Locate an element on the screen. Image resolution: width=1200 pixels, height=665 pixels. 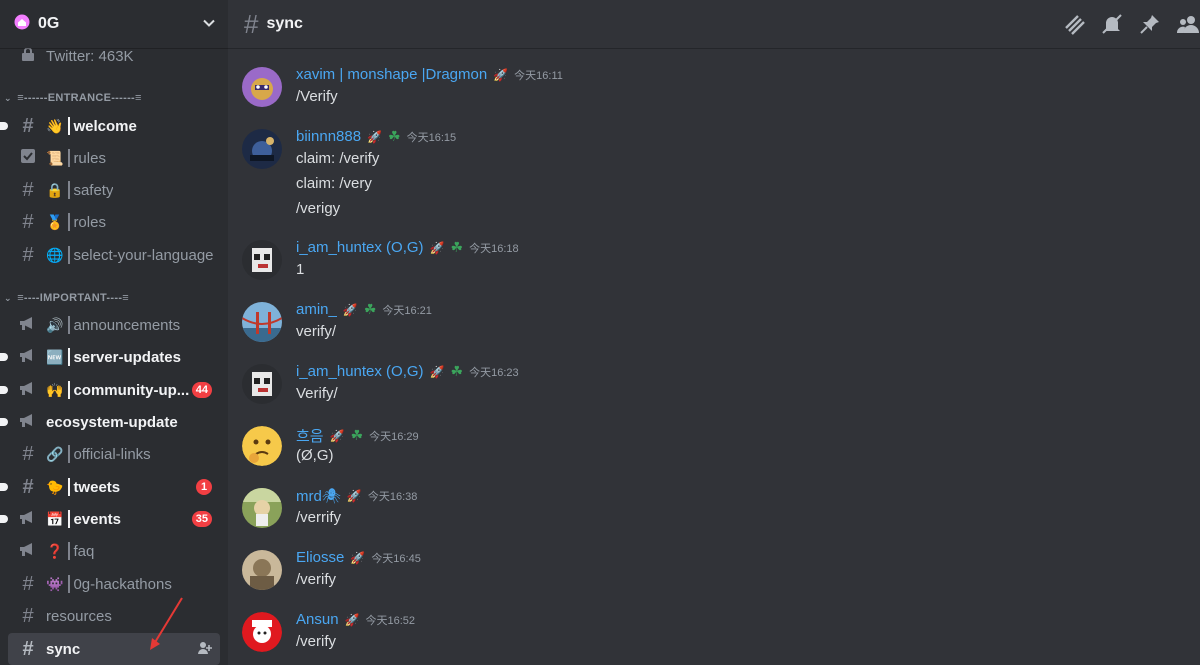
username: mrd🕷 is located at coordinates (318, 496).